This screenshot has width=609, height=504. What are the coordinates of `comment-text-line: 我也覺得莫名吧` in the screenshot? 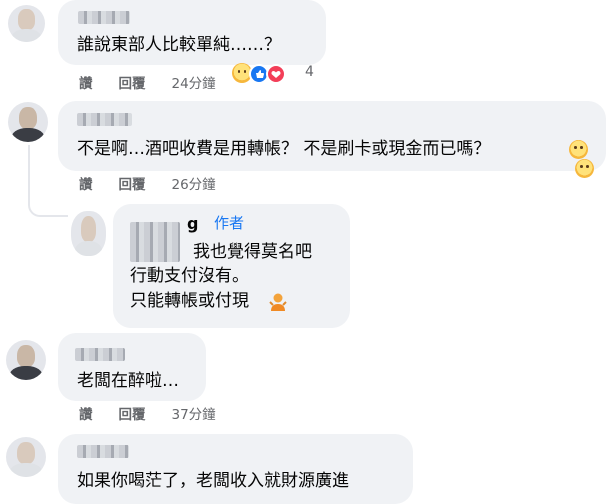 It's located at (252, 252).